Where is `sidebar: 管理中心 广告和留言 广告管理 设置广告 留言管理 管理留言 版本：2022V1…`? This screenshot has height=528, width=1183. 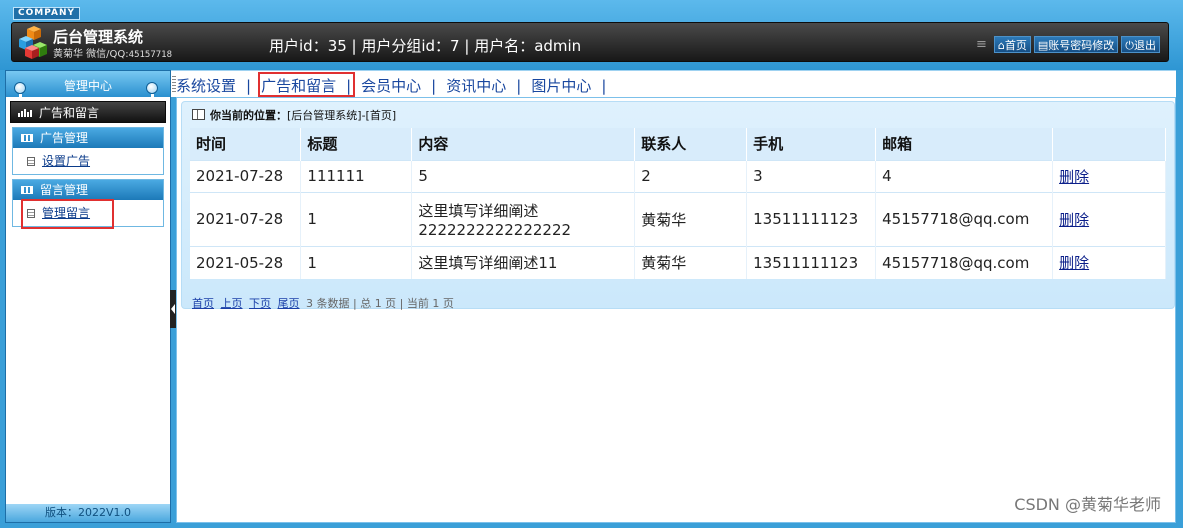
sidebar: 管理中心 广告和留言 广告管理 设置广告 留言管理 管理留言 版本：2022V1… is located at coordinates (88, 296).